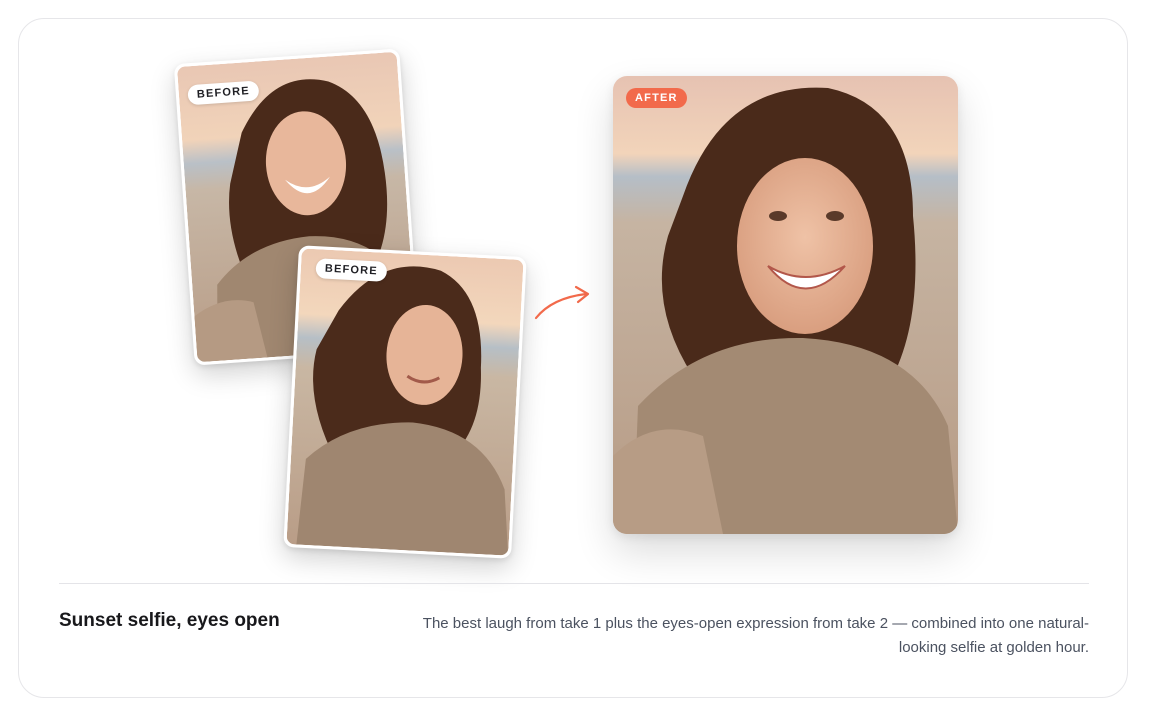 The height and width of the screenshot is (720, 1152). What do you see at coordinates (169, 620) in the screenshot?
I see `caption-title: Sunset selfie, eyes open` at bounding box center [169, 620].